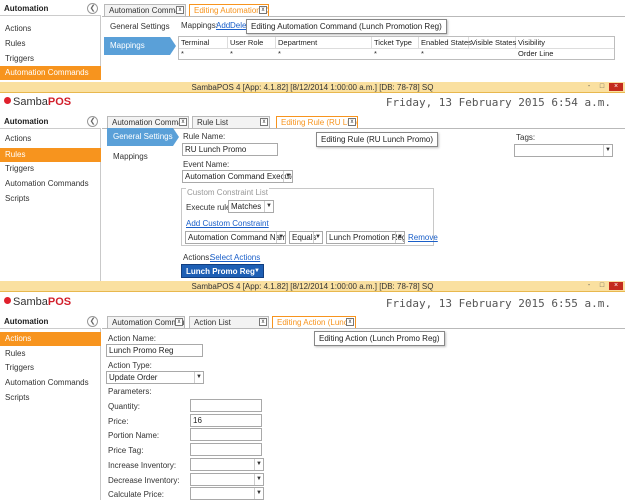 The height and width of the screenshot is (500, 625). What do you see at coordinates (226, 434) in the screenshot?
I see `param-portion-name-input` at bounding box center [226, 434].